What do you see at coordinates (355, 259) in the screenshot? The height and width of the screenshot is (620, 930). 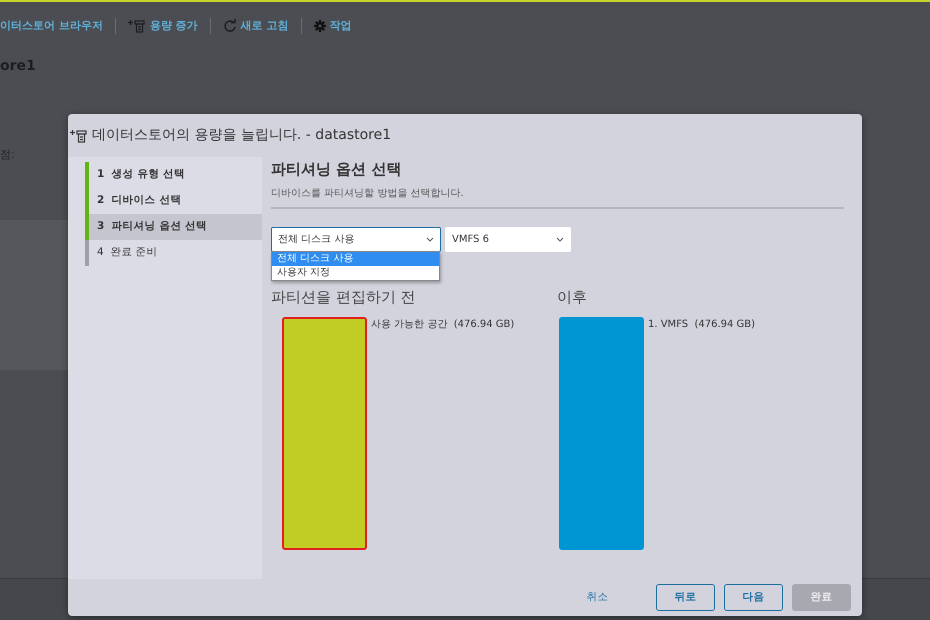 I see `dropdown-option: 전체 디스크 사용` at bounding box center [355, 259].